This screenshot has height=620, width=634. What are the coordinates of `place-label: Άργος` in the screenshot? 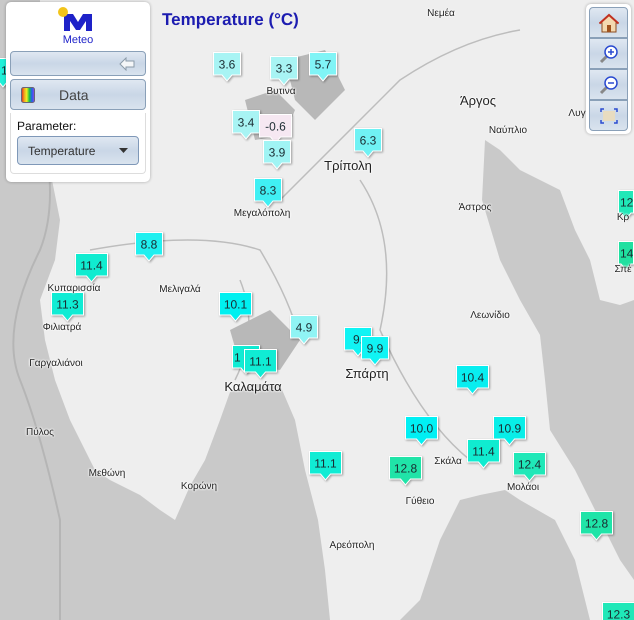 It's located at (478, 100).